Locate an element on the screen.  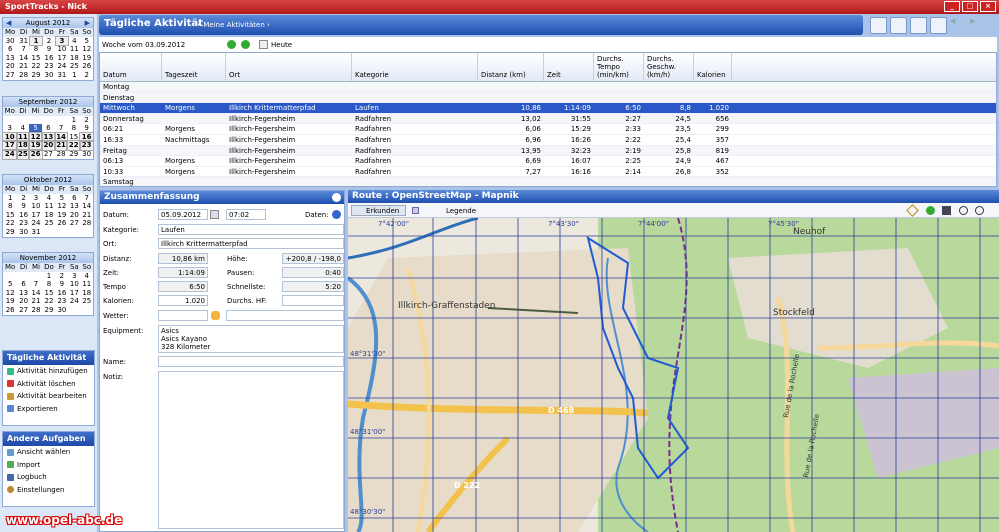
save-icon is located at coordinates (946, 210).